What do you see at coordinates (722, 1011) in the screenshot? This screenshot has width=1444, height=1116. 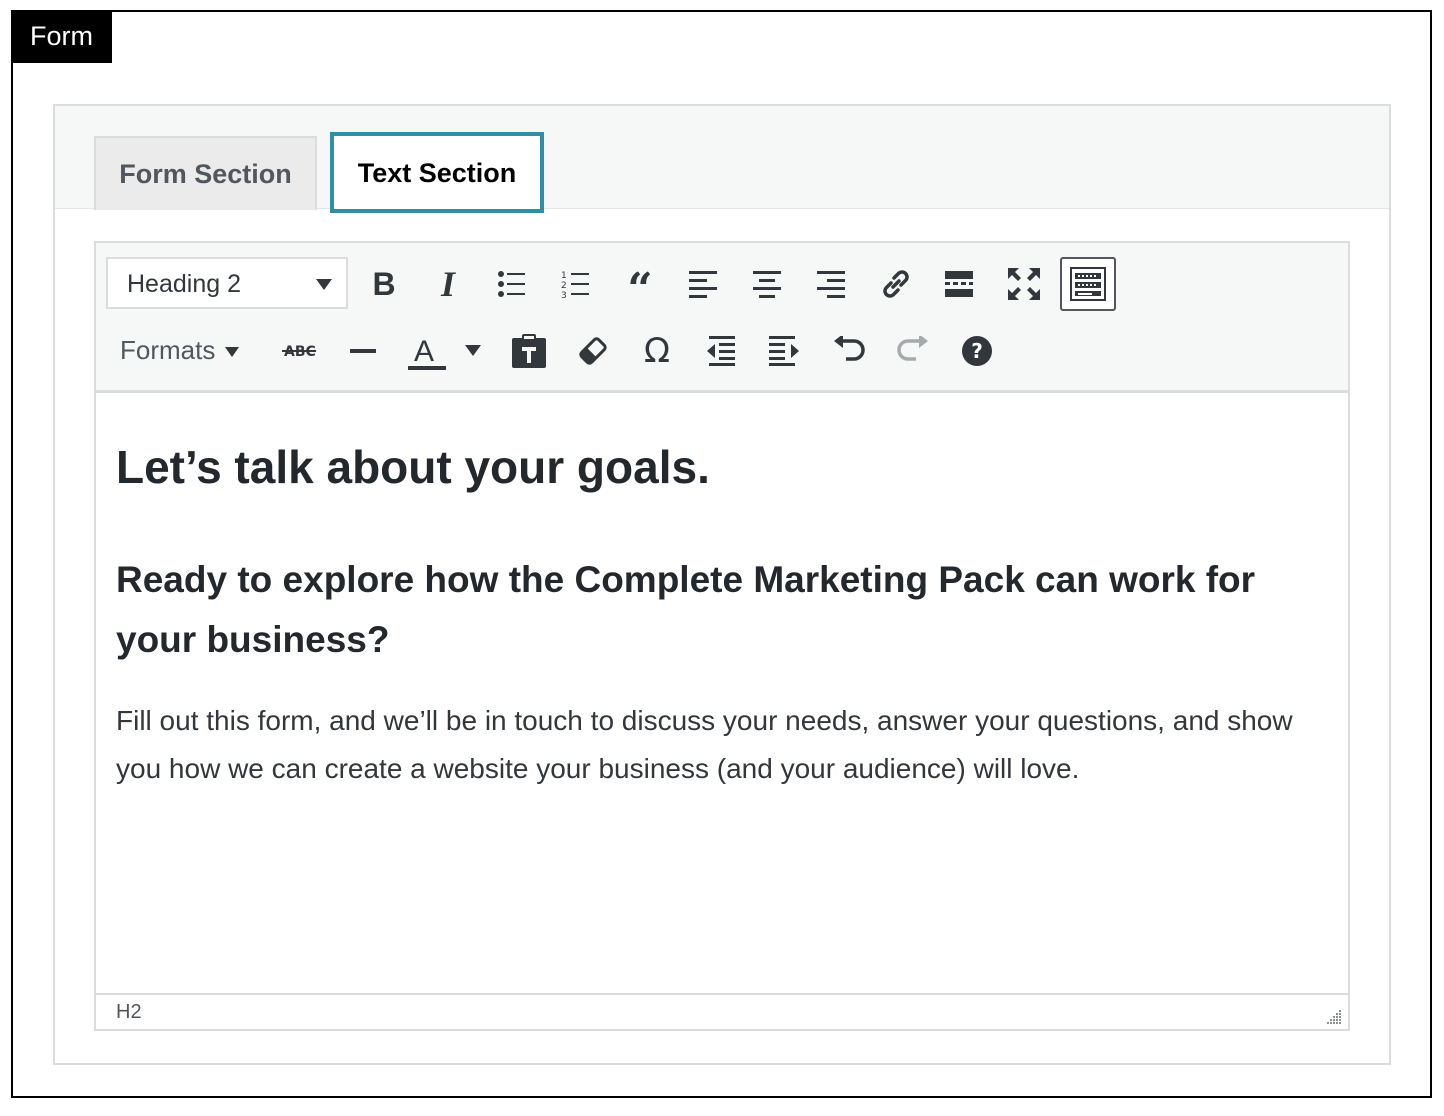 I see `editor-statusbar: H2` at bounding box center [722, 1011].